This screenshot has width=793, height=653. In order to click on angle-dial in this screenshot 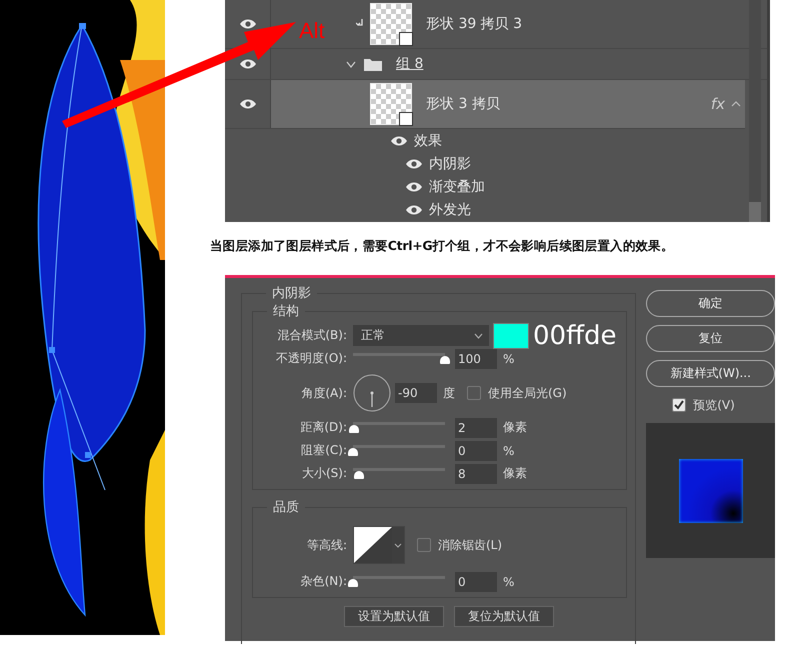, I will do `click(372, 393)`.